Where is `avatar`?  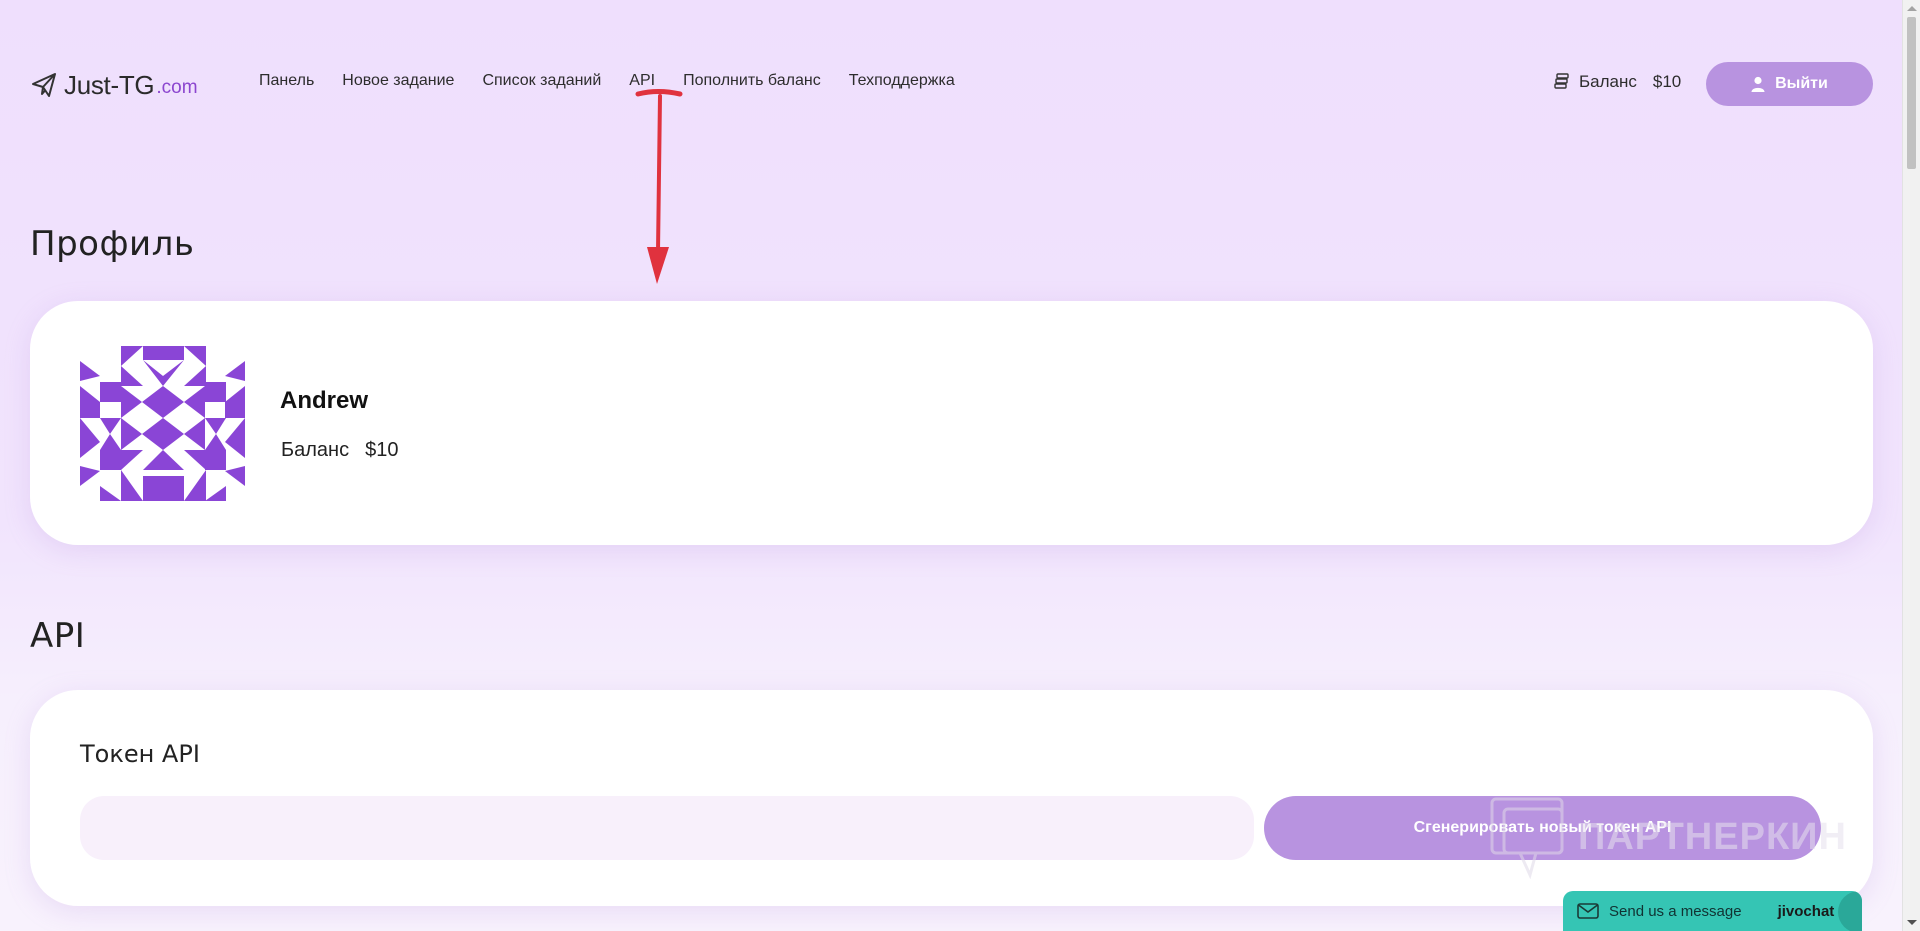
avatar is located at coordinates (162, 423).